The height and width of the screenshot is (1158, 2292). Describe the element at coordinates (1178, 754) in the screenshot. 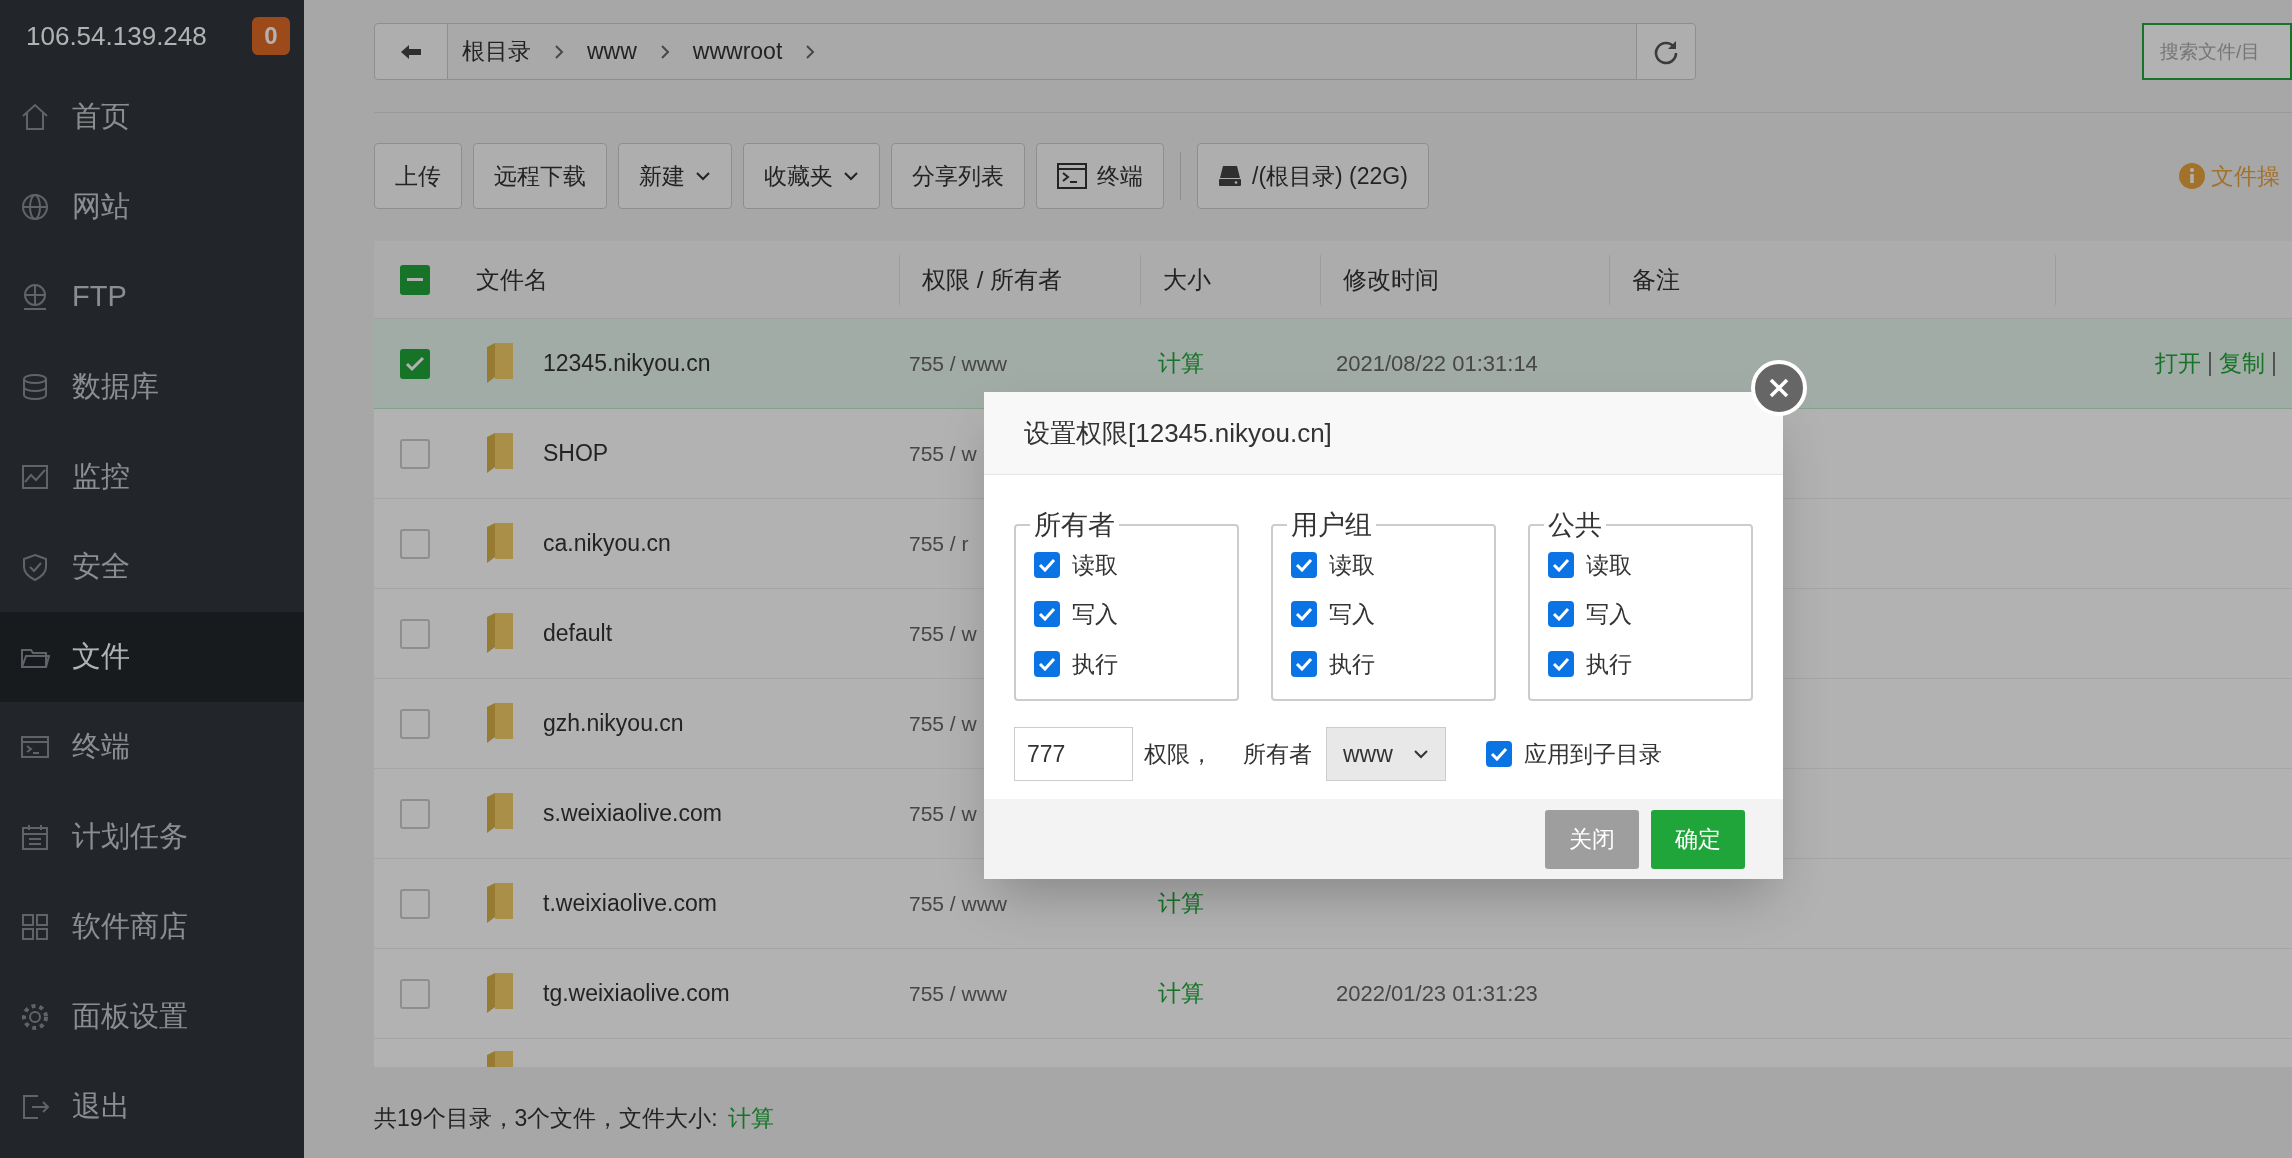

I see `permission-label: 权限，` at that location.